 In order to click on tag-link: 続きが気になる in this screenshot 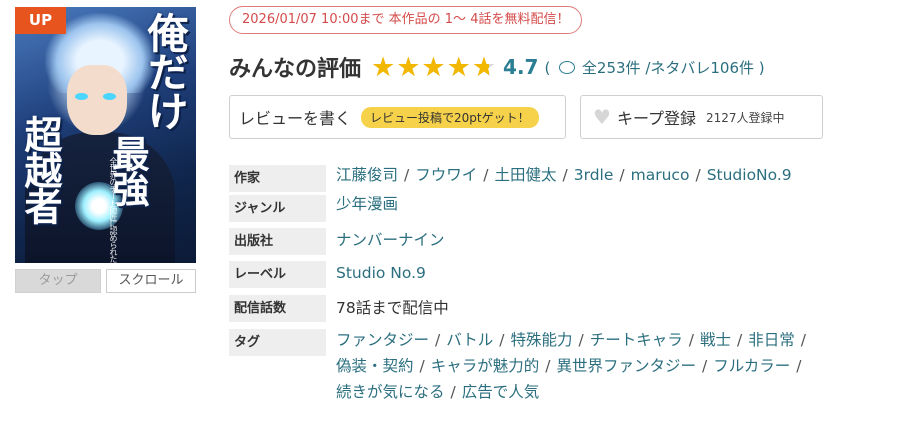, I will do `click(390, 392)`.